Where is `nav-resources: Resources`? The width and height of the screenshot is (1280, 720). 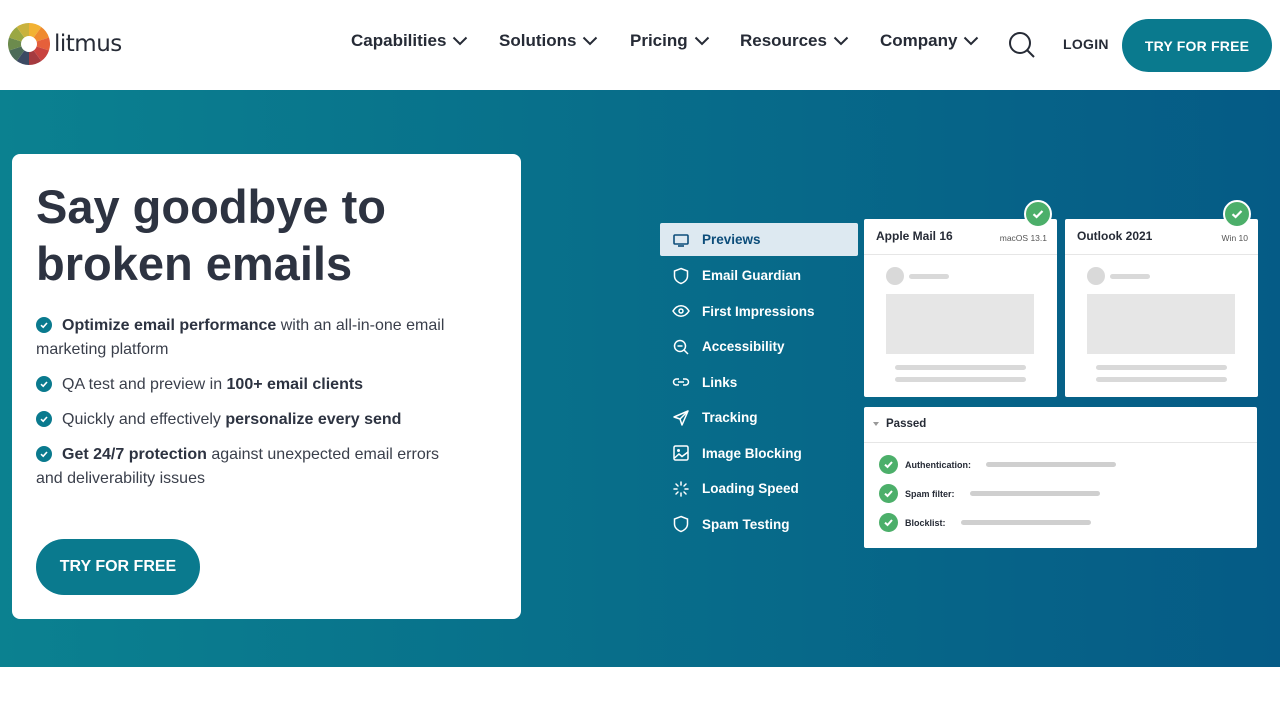 nav-resources: Resources is located at coordinates (794, 41).